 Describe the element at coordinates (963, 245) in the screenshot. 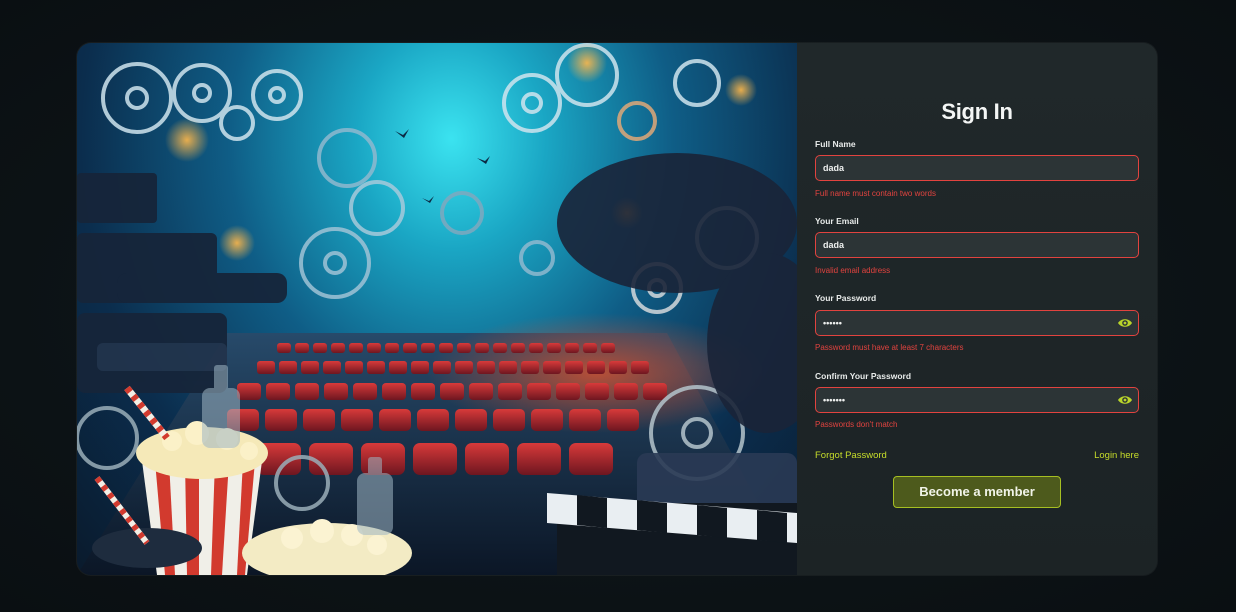

I see `email-input` at that location.